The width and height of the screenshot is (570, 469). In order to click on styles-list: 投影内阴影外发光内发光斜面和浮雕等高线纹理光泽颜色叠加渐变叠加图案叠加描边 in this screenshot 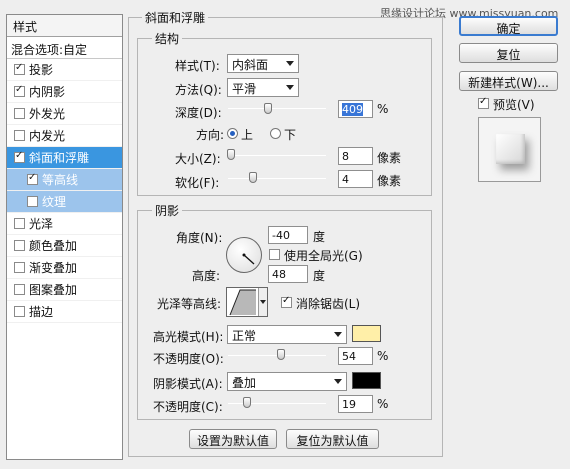, I will do `click(64, 191)`.